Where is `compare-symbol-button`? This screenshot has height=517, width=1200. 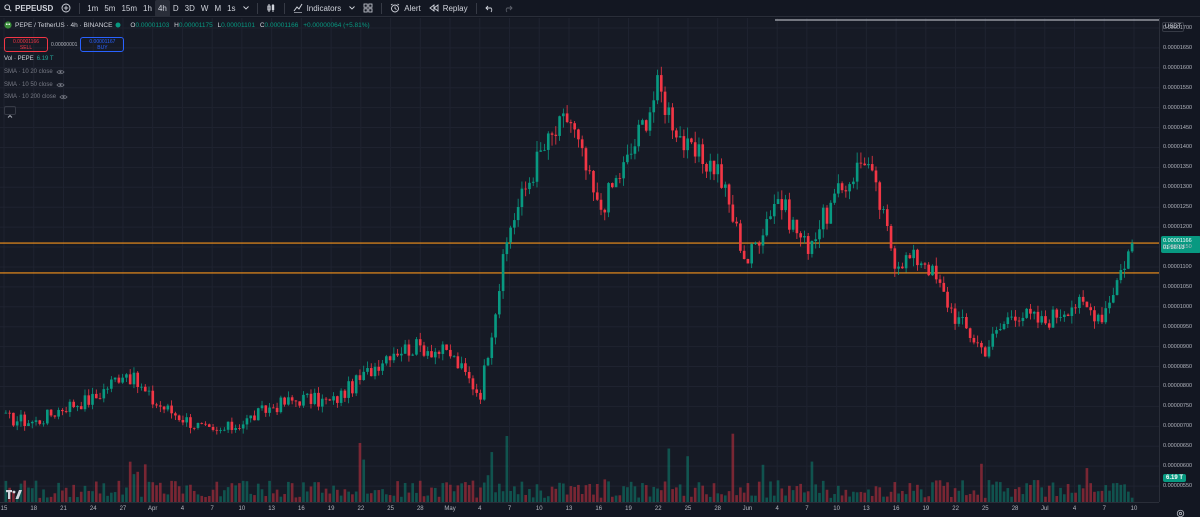
compare-symbol-button is located at coordinates (66, 8).